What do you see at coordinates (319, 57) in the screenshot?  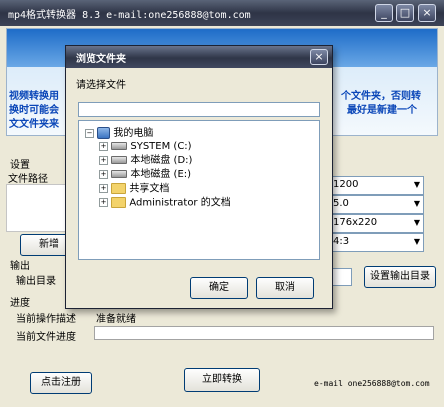 I see `dialog-close-button: ×` at bounding box center [319, 57].